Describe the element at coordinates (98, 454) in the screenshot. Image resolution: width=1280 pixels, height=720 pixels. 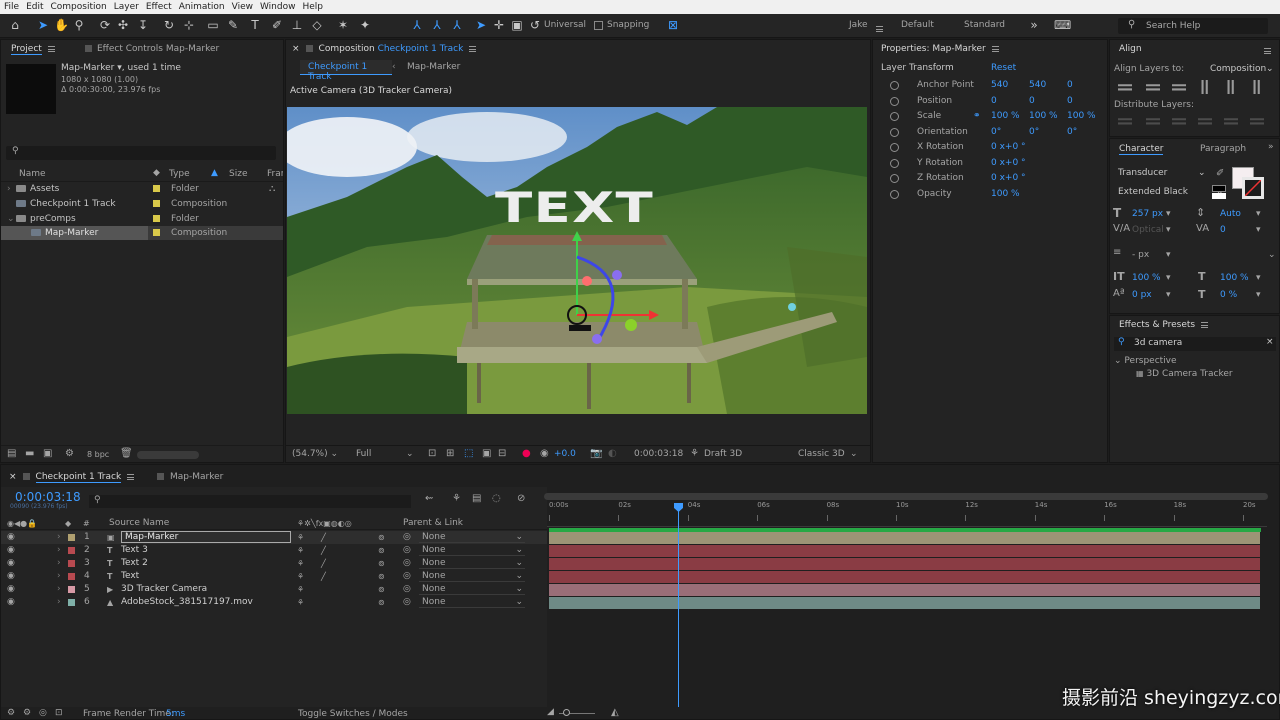
I see `bpc-label: 8 bpc` at that location.